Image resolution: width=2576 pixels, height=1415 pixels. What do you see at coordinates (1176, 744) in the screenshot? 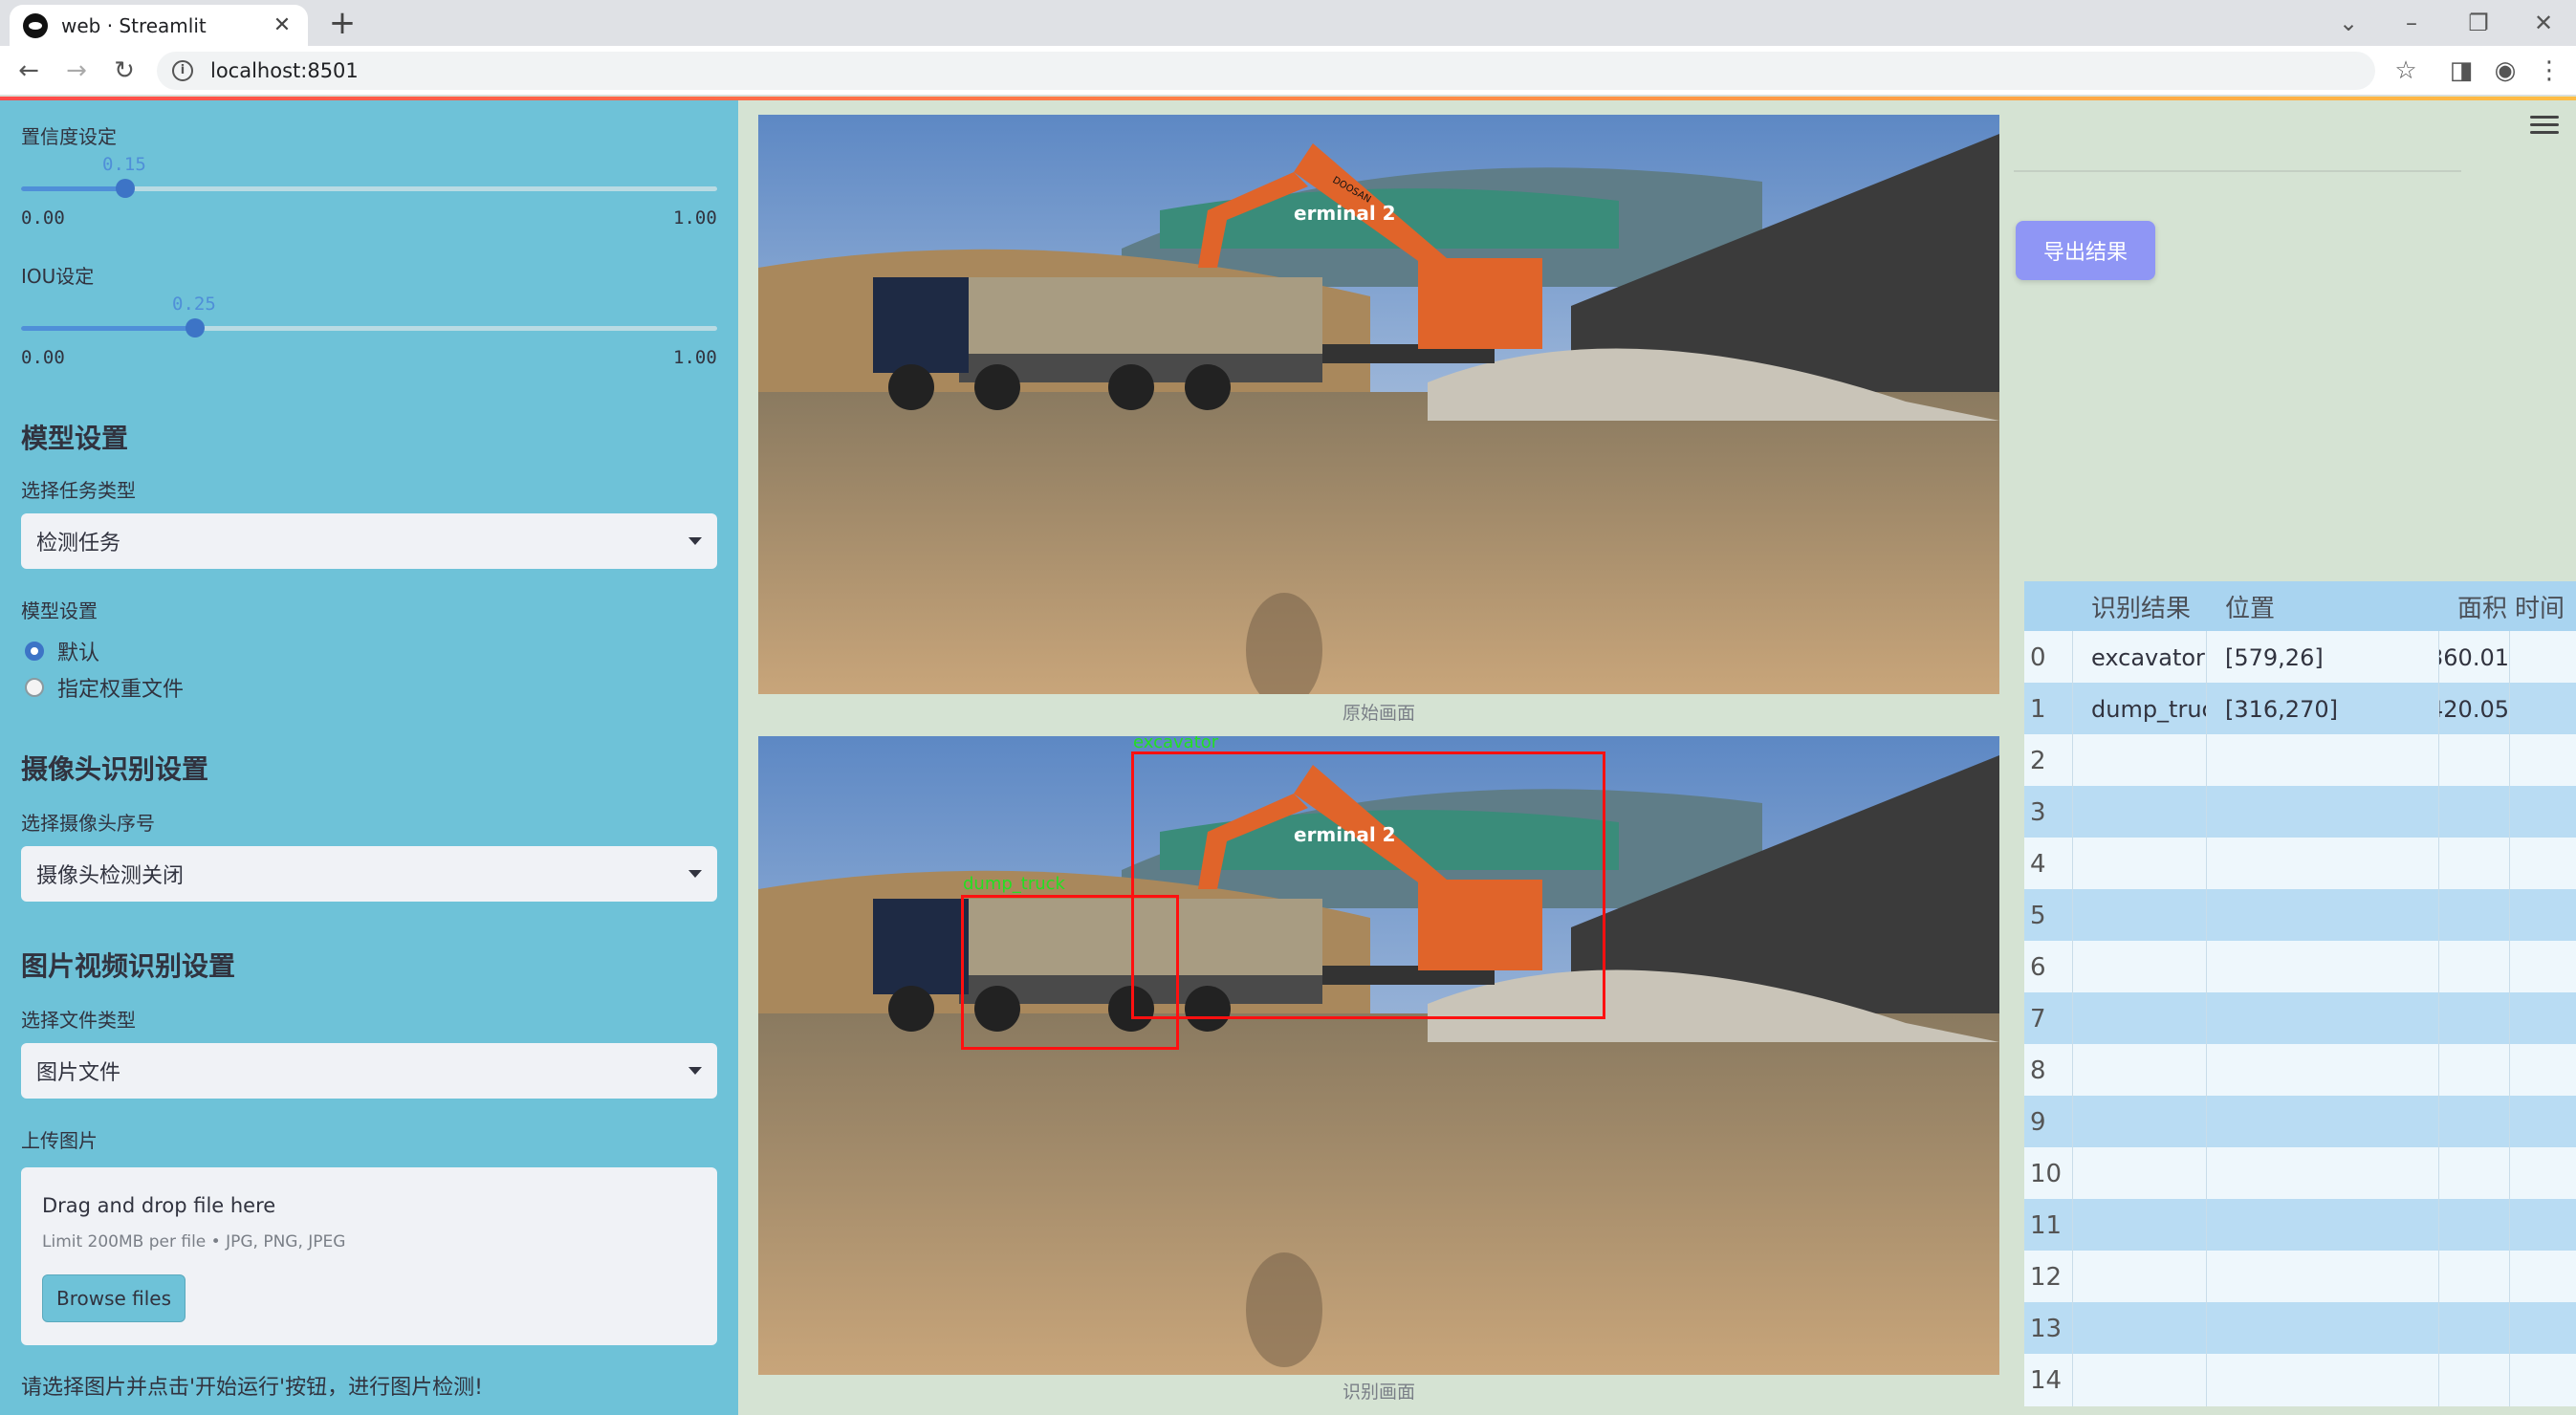
I see `detection-label-excavator: excavator` at bounding box center [1176, 744].